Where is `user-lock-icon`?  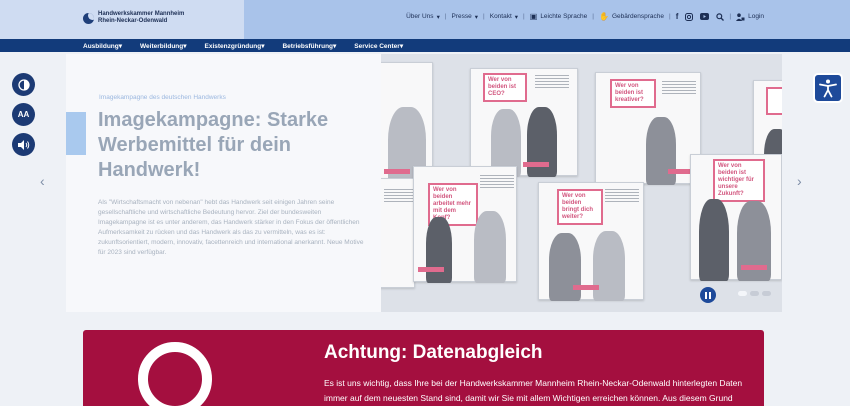 user-lock-icon is located at coordinates (740, 16).